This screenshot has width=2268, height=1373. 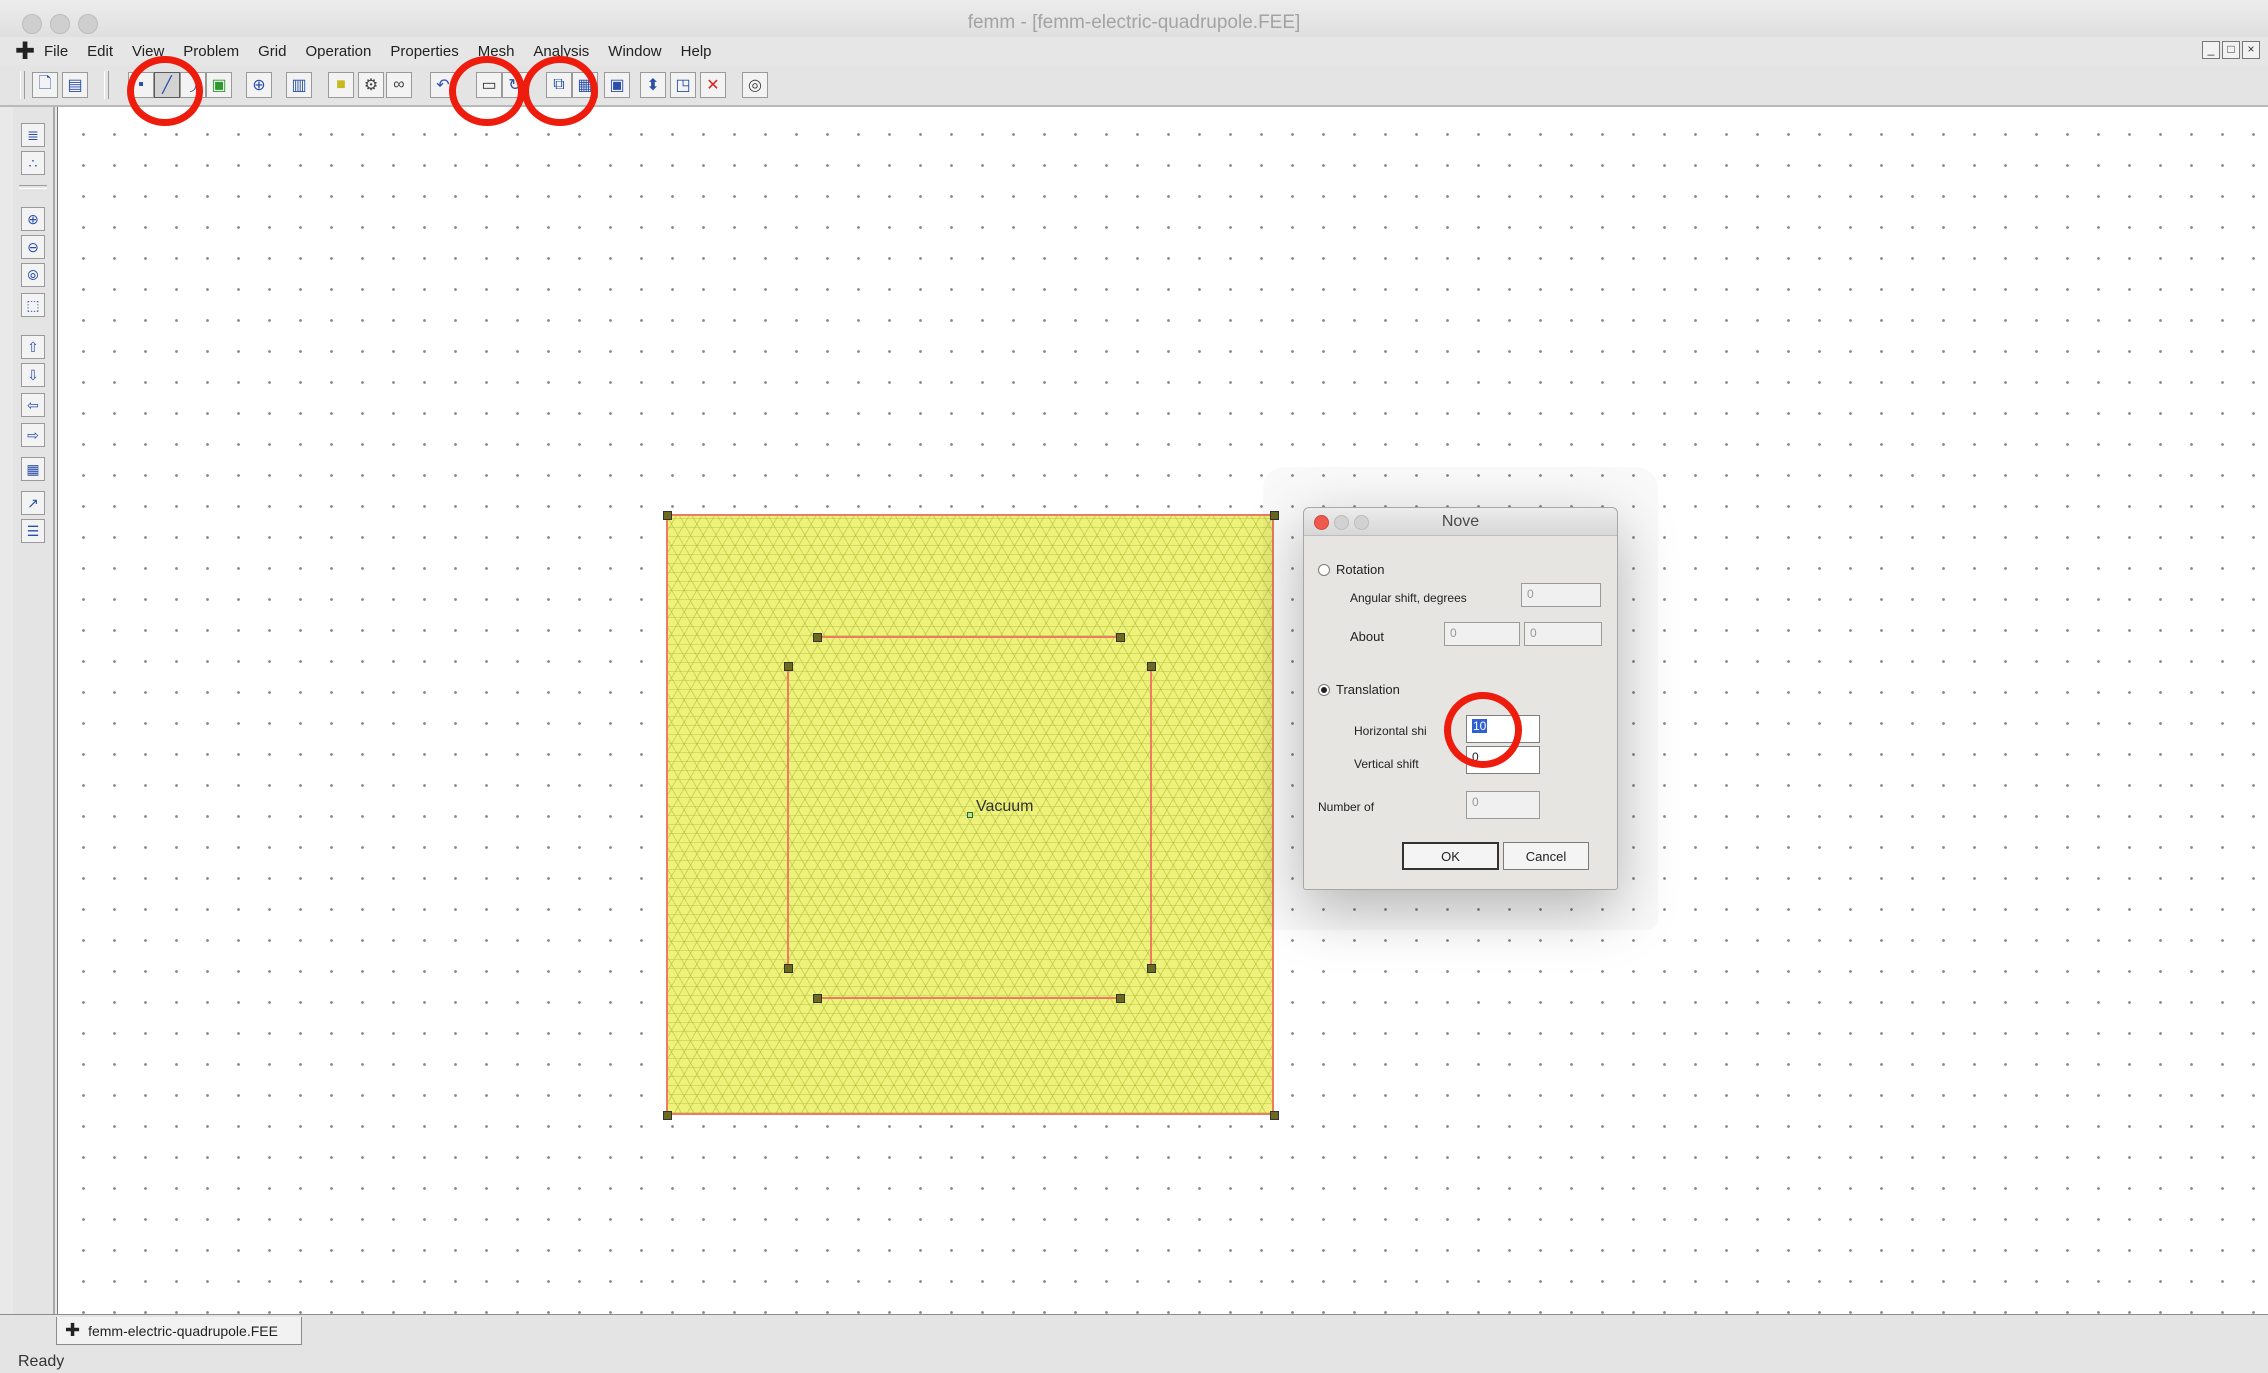 I want to click on analyze-button: ⚙, so click(x=371, y=85).